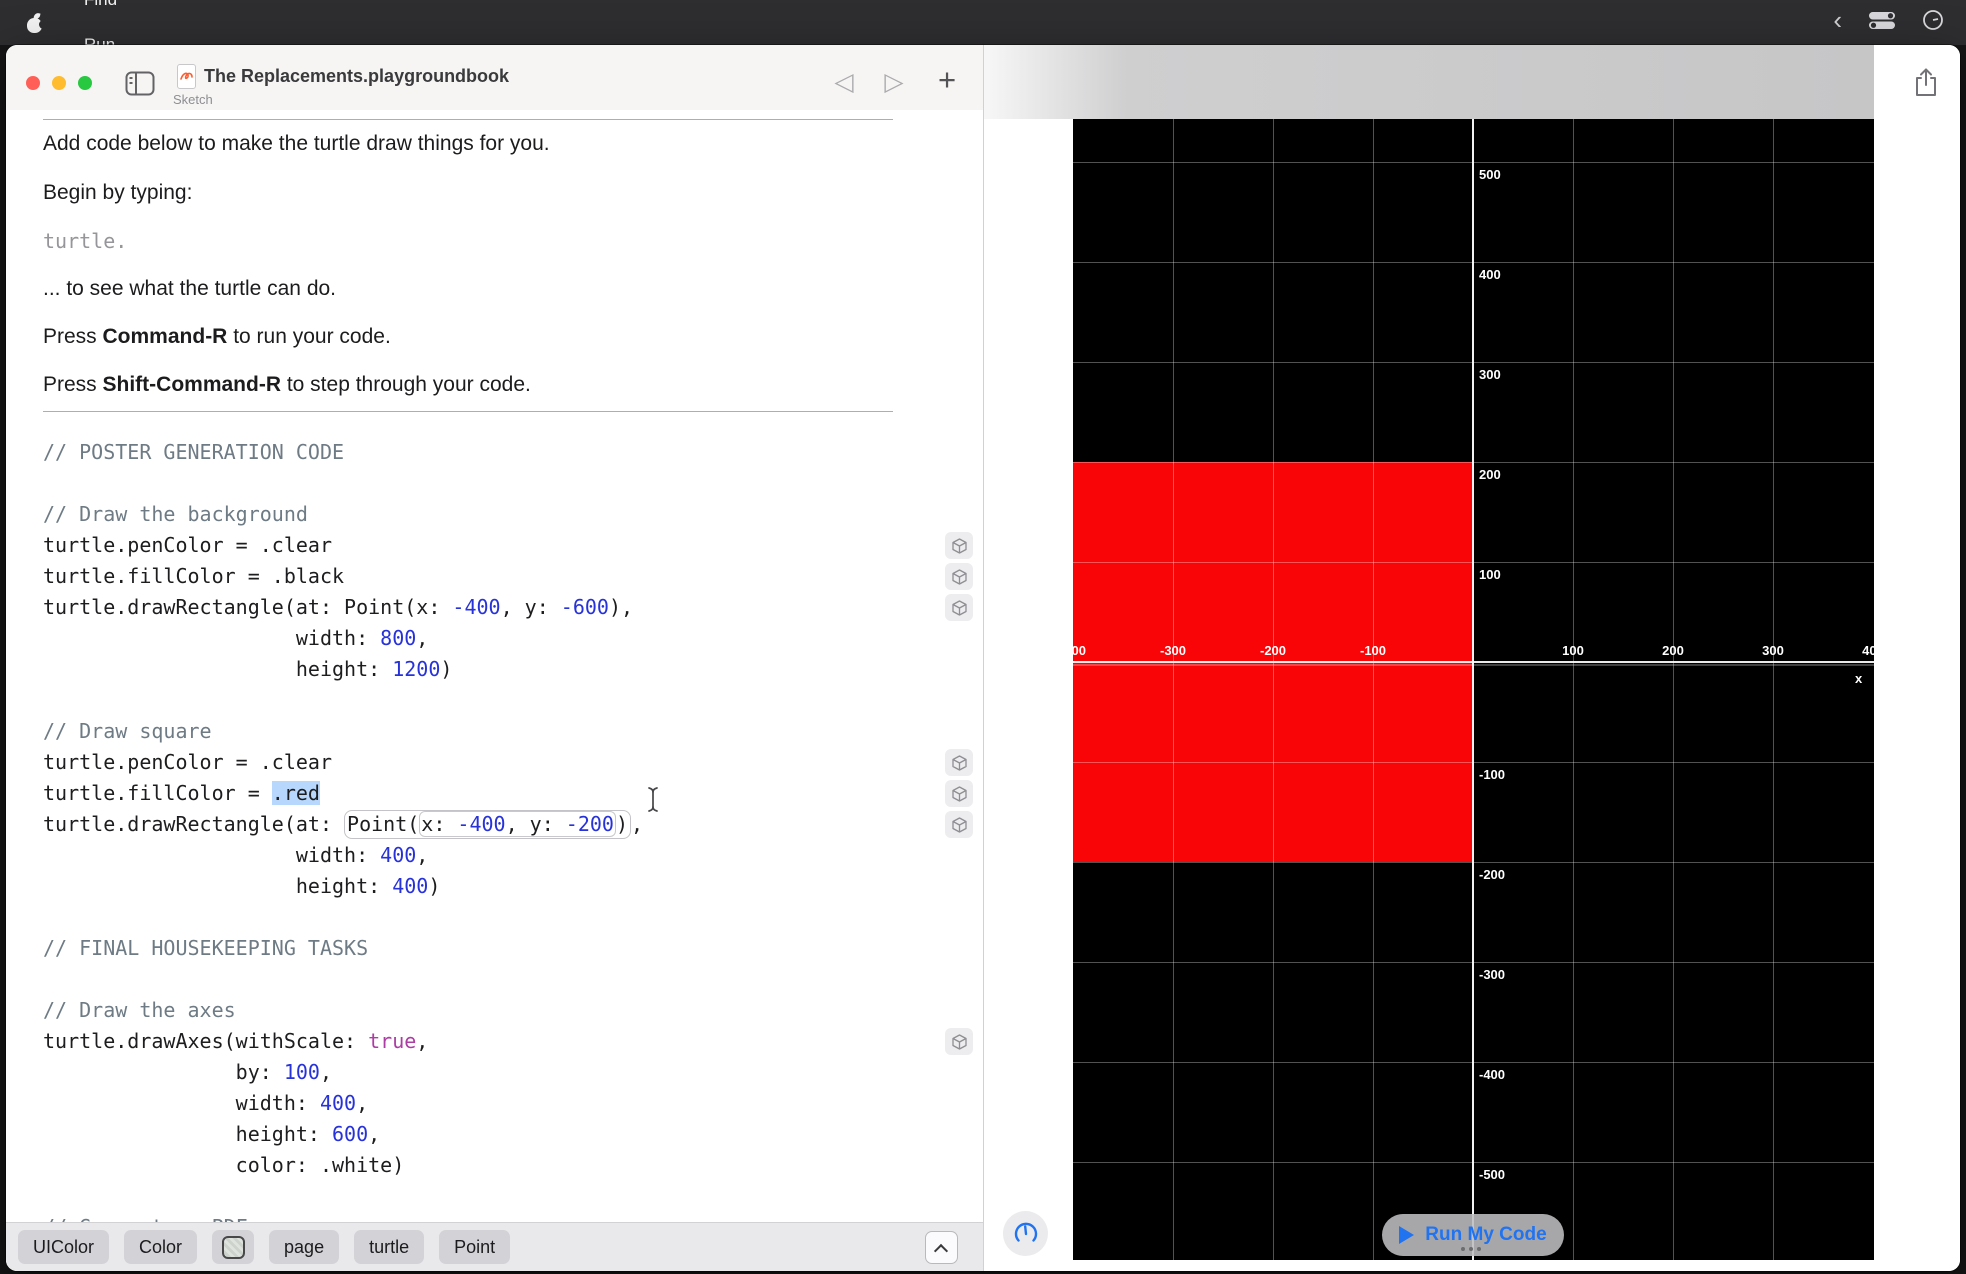 Image resolution: width=1966 pixels, height=1274 pixels. What do you see at coordinates (589, 824) in the screenshot?
I see `text-segment: -200` at bounding box center [589, 824].